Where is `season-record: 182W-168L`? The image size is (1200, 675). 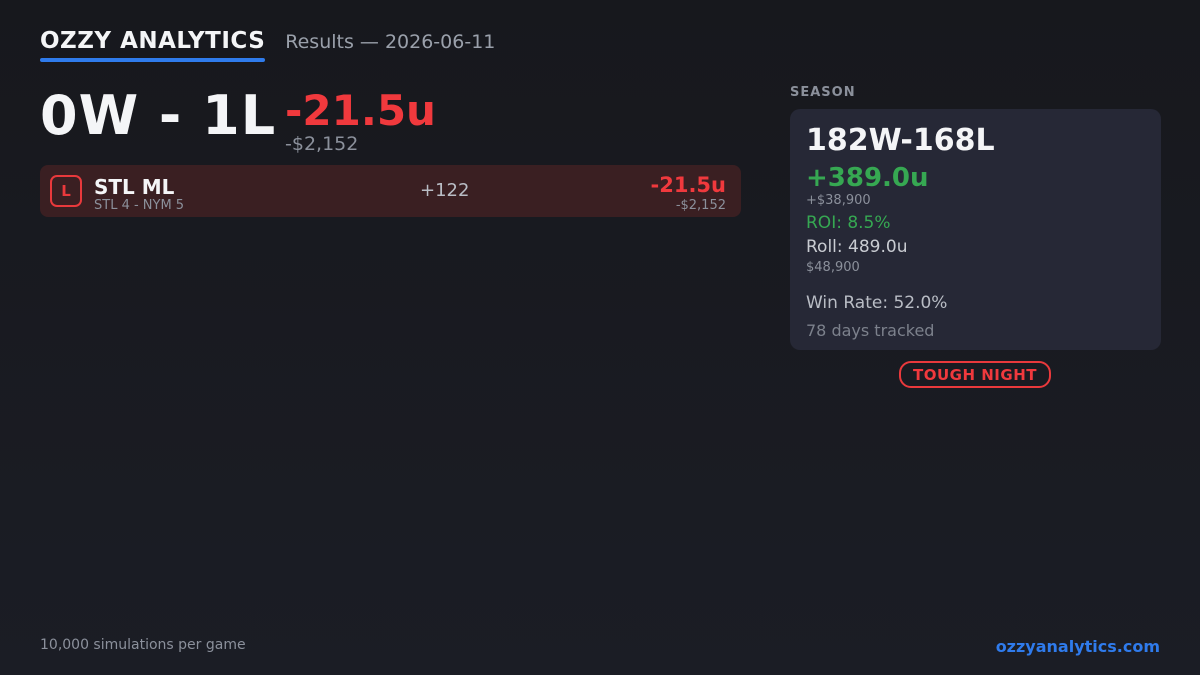
season-record: 182W-168L is located at coordinates (900, 140).